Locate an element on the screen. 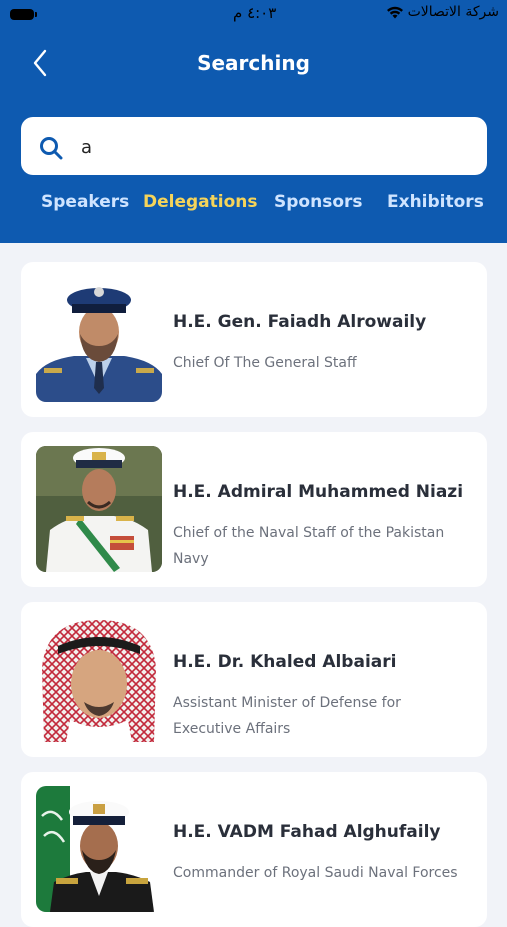 This screenshot has height=927, width=507. carrier-name: شركة الاتصالات is located at coordinates (453, 12).